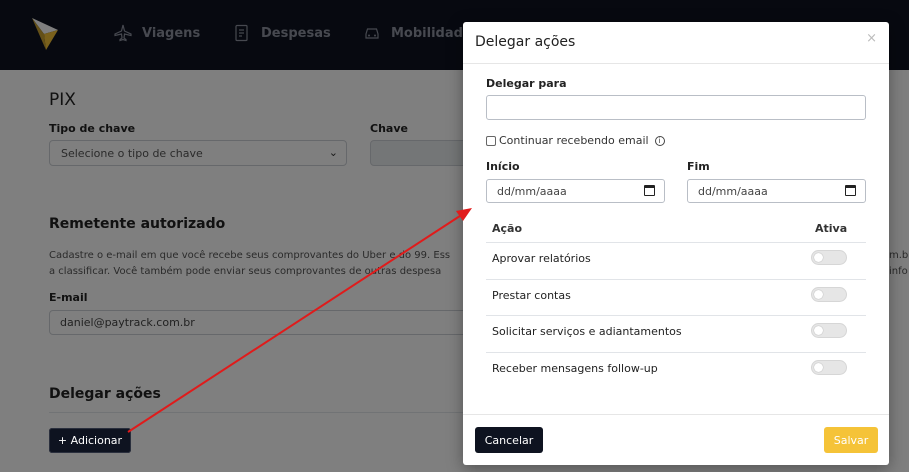  I want to click on close-icon: ×, so click(871, 38).